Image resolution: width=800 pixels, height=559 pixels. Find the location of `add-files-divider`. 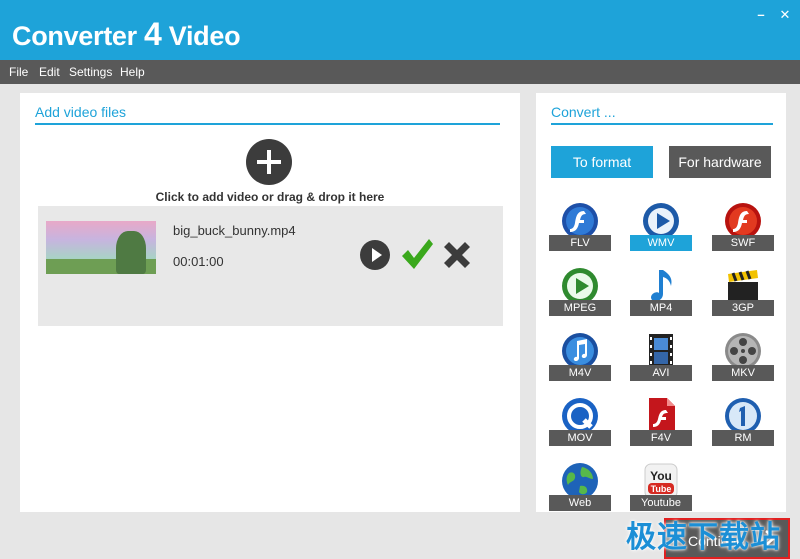

add-files-divider is located at coordinates (267, 124).